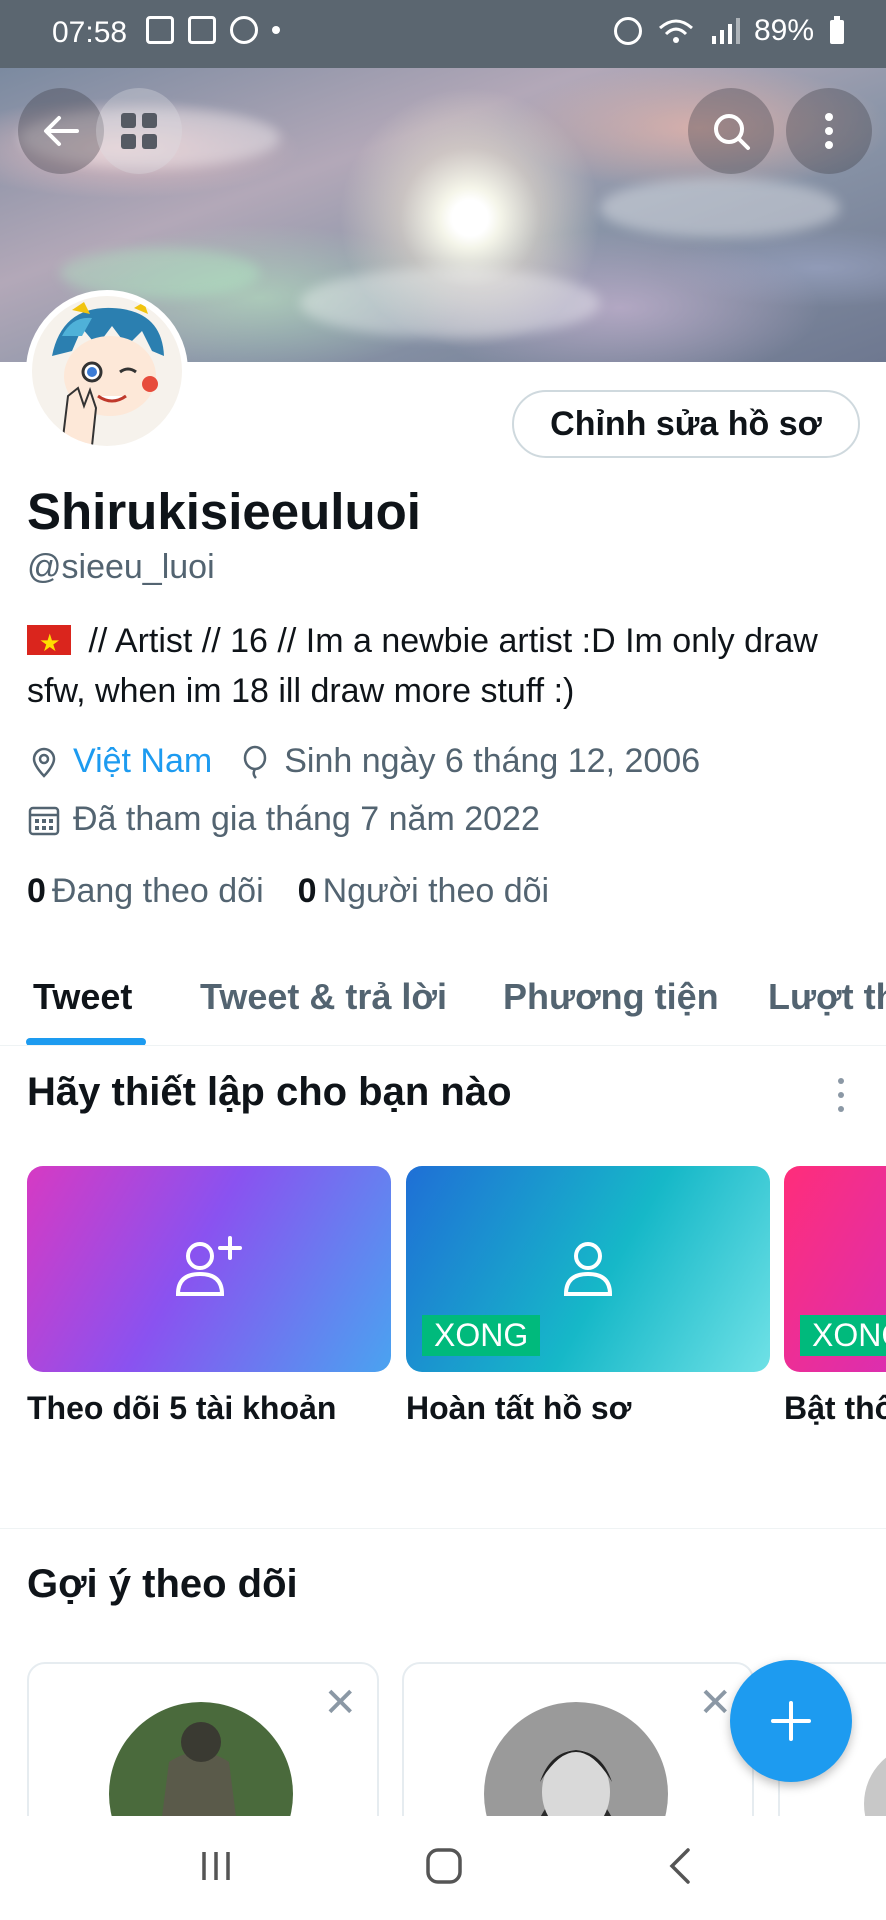  I want to click on birthday: Sinh ngày 6 tháng 12, 2006, so click(469, 761).